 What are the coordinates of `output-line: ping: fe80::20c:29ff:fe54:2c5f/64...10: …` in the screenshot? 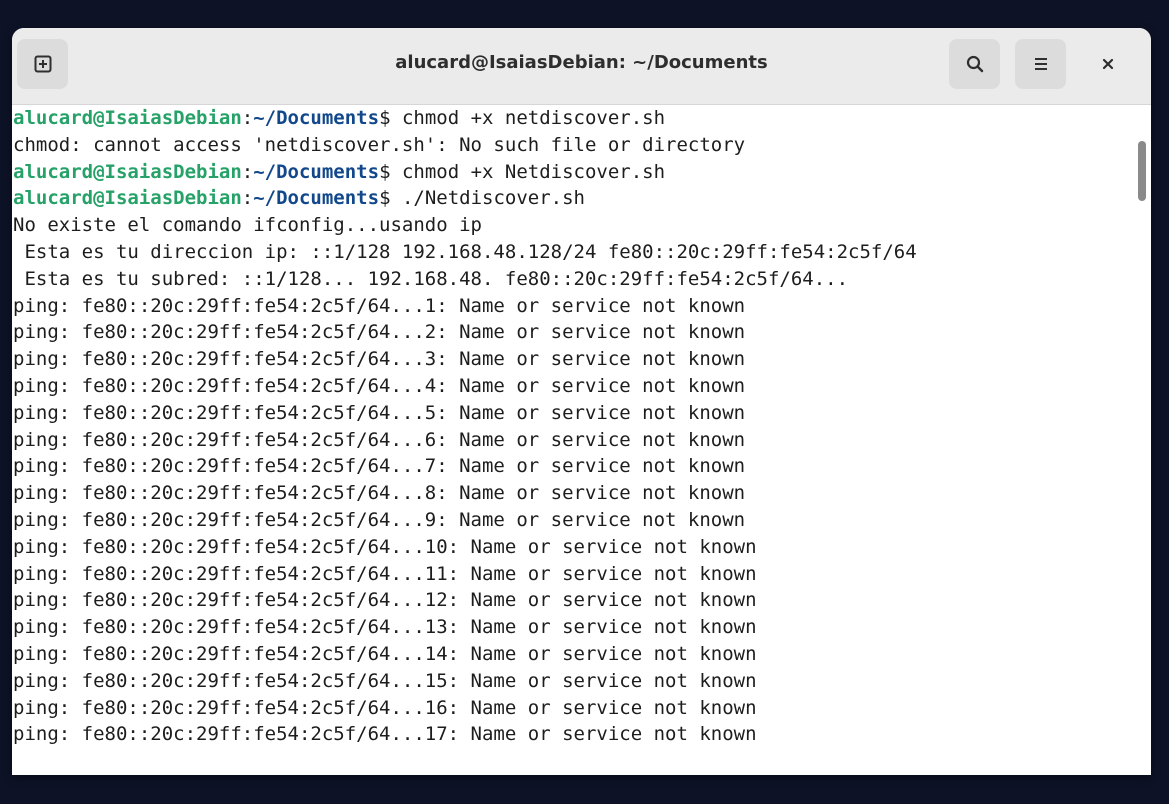 It's located at (385, 546).